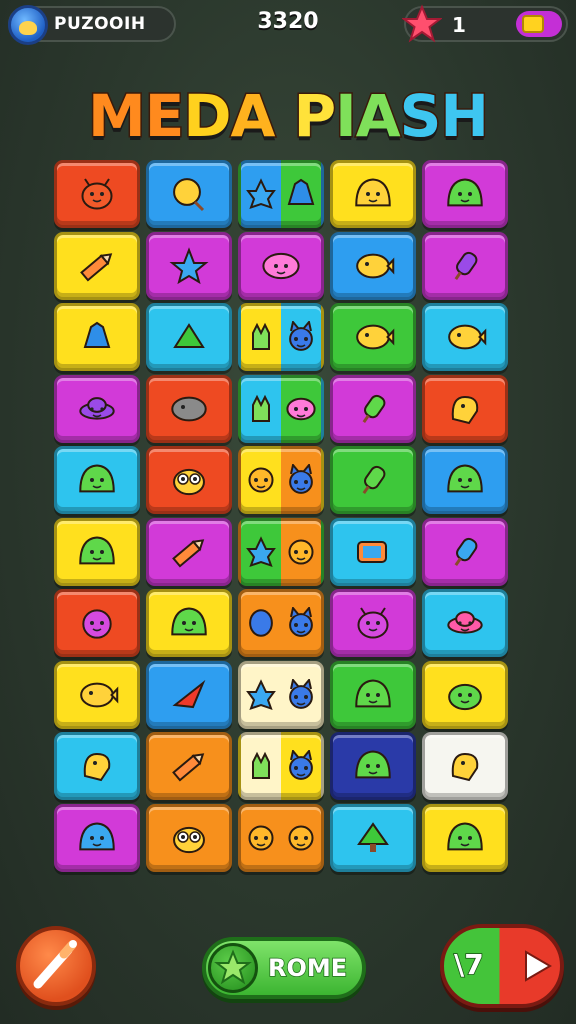 The width and height of the screenshot is (576, 1024). Describe the element at coordinates (288, 25) in the screenshot. I see `top-bar: PUZOOIH 3320 1` at that location.